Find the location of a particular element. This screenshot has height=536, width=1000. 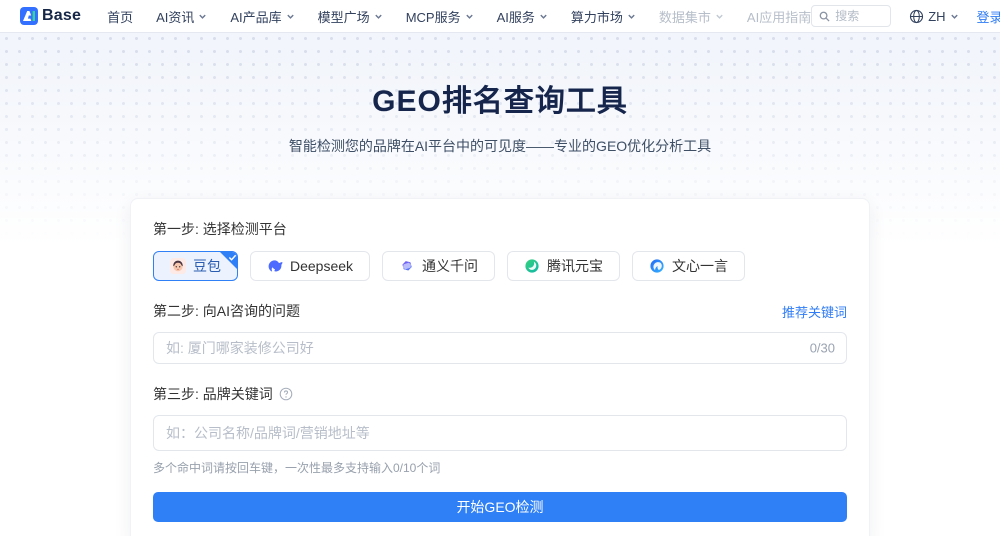

search-box is located at coordinates (851, 16).